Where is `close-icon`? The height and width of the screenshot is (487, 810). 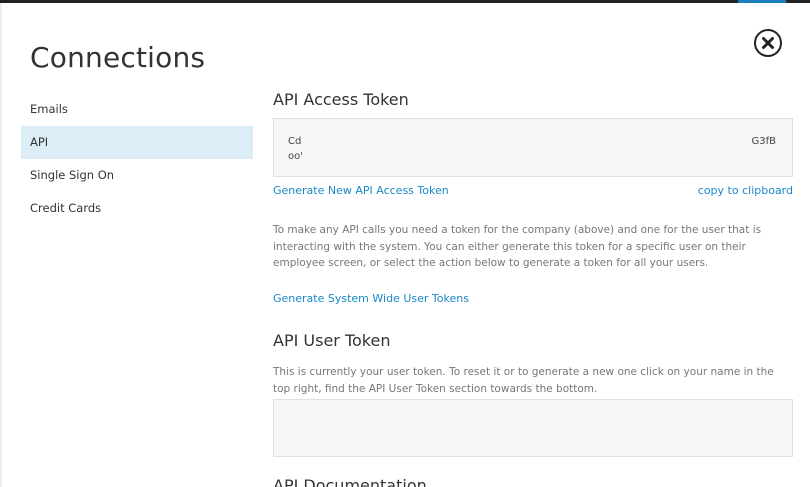 close-icon is located at coordinates (768, 43).